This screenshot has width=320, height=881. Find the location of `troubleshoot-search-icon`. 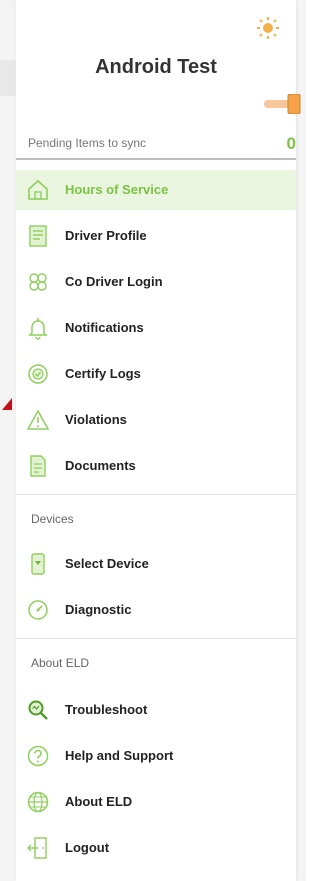

troubleshoot-search-icon is located at coordinates (38, 710).